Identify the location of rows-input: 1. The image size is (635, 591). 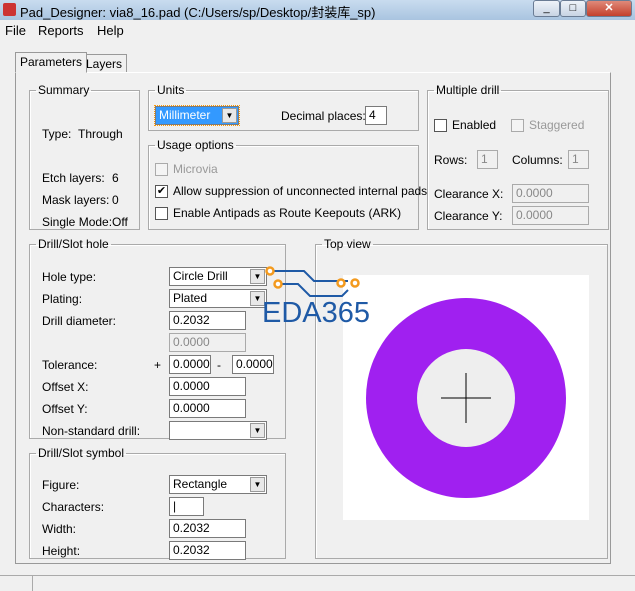
(487, 159).